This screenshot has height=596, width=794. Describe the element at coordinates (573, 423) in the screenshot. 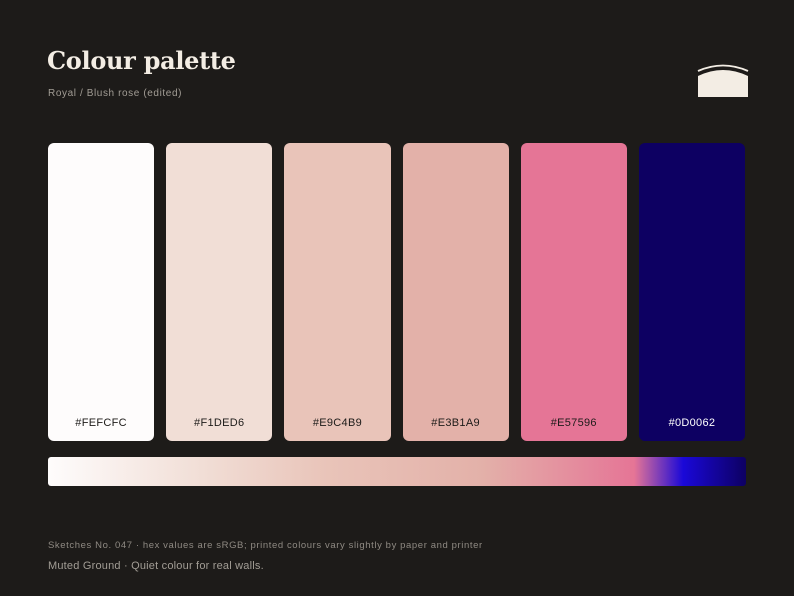

I see `swatch-hex-label: #E57596` at that location.